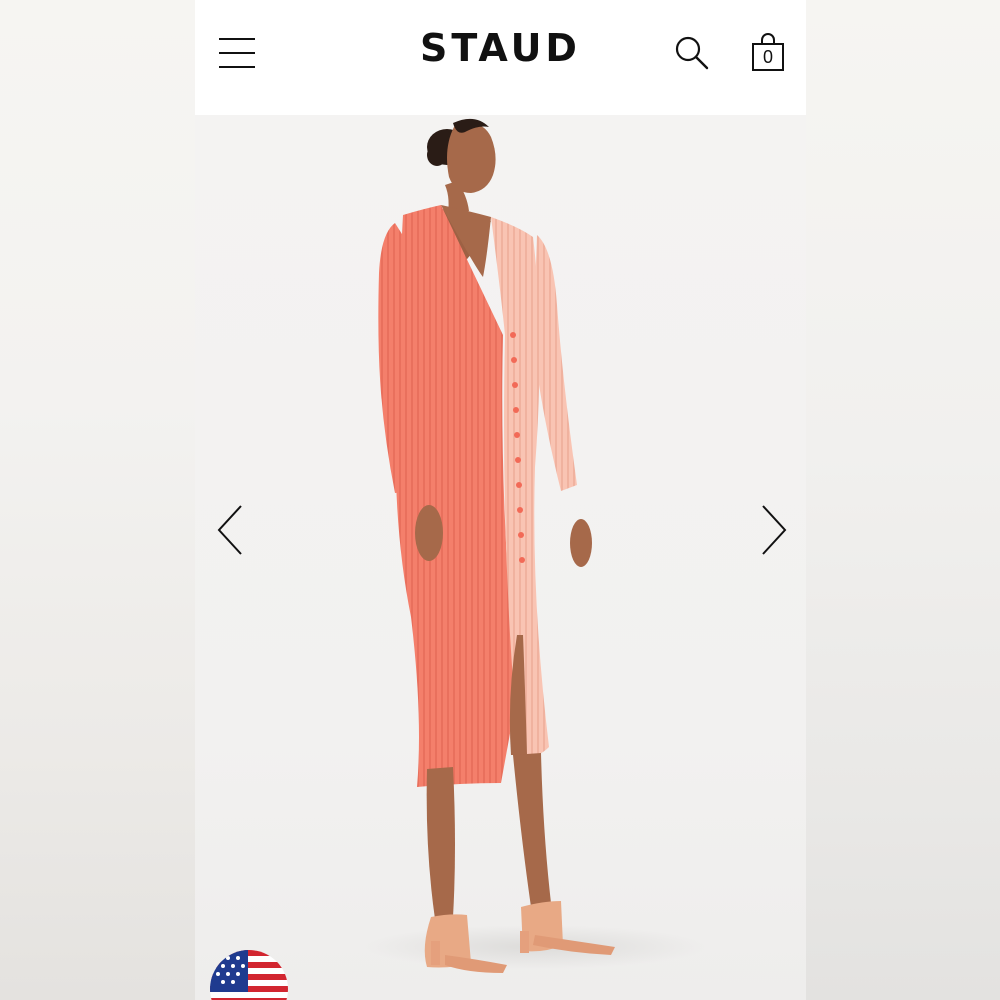 Image resolution: width=1000 pixels, height=1000 pixels. I want to click on chevron-left-icon, so click(233, 530).